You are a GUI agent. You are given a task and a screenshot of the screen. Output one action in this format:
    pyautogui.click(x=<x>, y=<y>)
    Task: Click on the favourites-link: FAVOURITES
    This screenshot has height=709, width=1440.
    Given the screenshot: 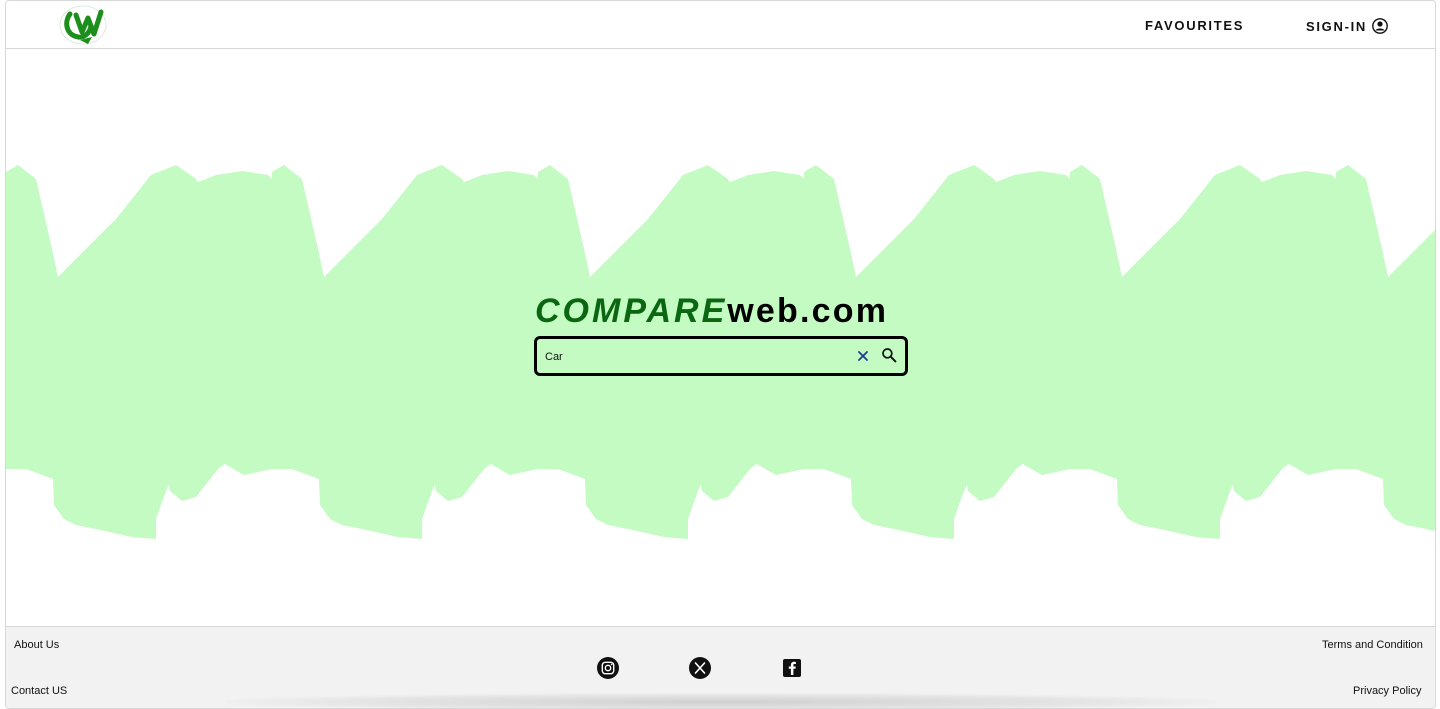 What is the action you would take?
    pyautogui.click(x=1194, y=25)
    